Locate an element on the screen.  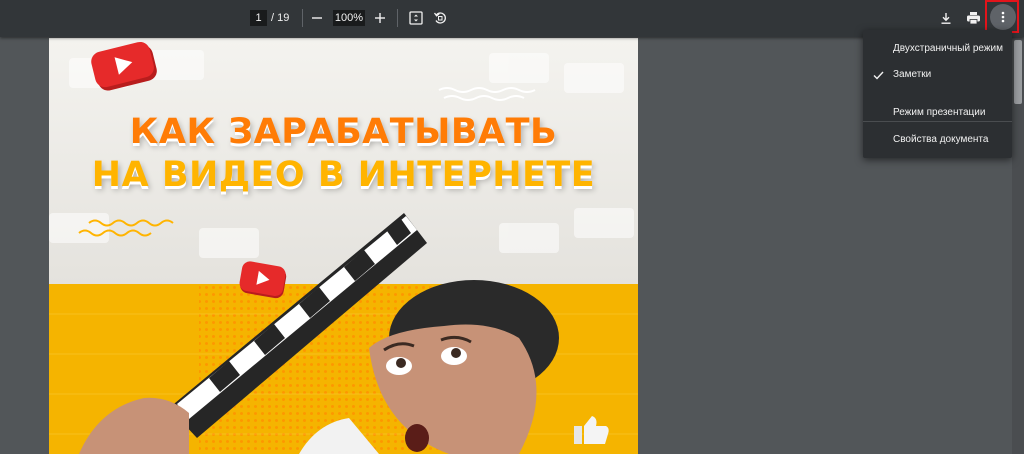
menu-item-two-page-mode: Двухстраничный режим is located at coordinates (937, 49).